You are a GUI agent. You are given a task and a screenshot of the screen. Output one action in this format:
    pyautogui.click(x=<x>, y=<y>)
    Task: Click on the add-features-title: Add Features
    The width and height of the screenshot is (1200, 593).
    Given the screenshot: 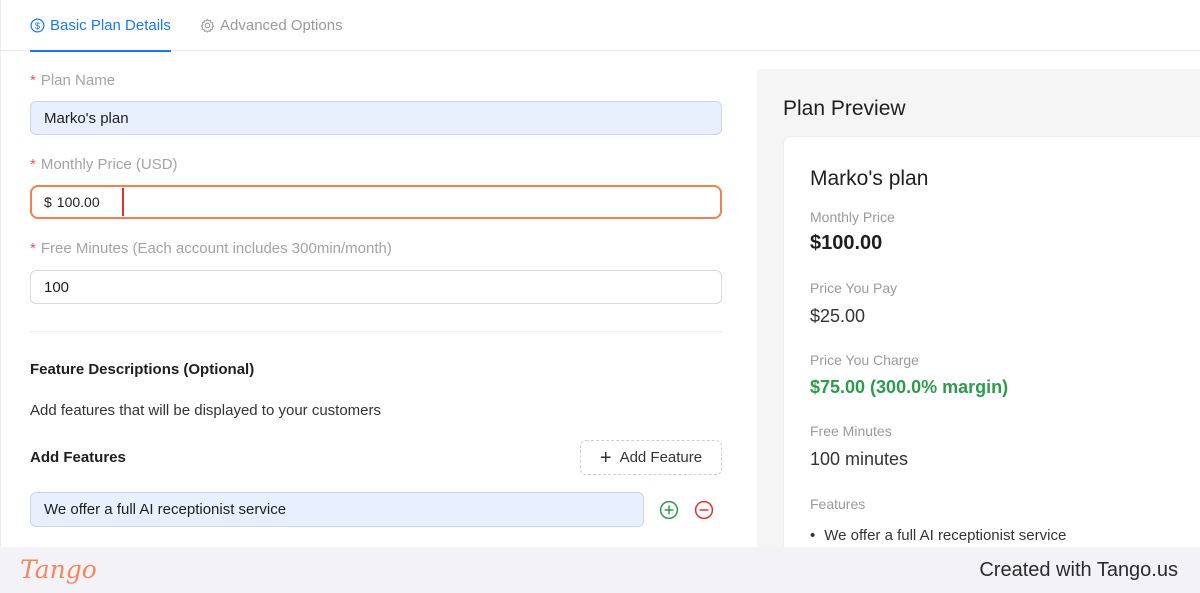 What is the action you would take?
    pyautogui.click(x=78, y=457)
    